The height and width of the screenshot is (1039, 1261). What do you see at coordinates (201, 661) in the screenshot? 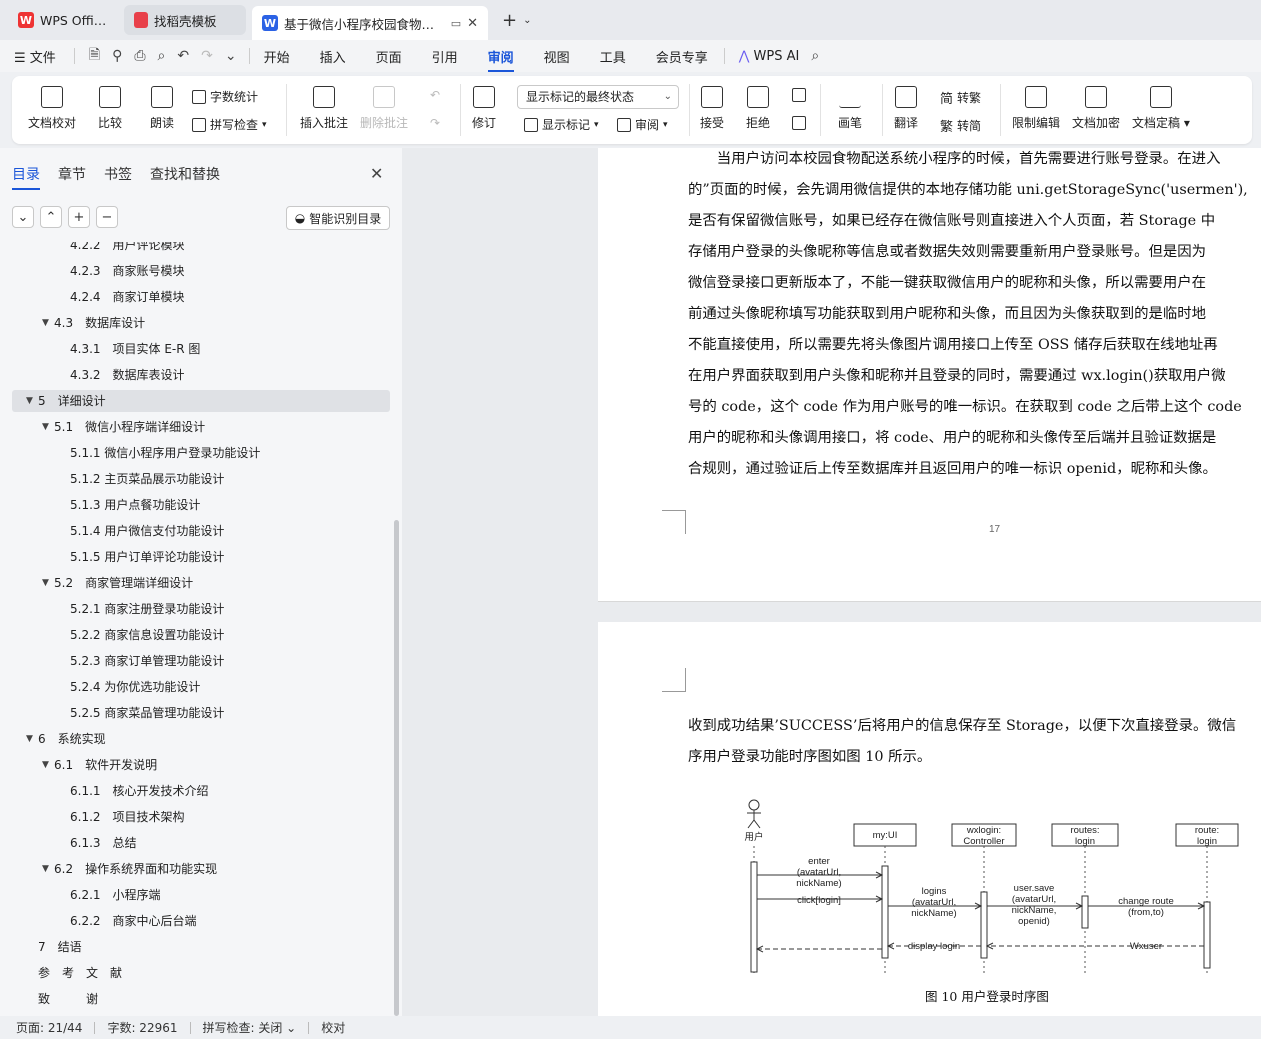
I see `toc-item: 5.2.3 商家订单管理功能设计` at bounding box center [201, 661].